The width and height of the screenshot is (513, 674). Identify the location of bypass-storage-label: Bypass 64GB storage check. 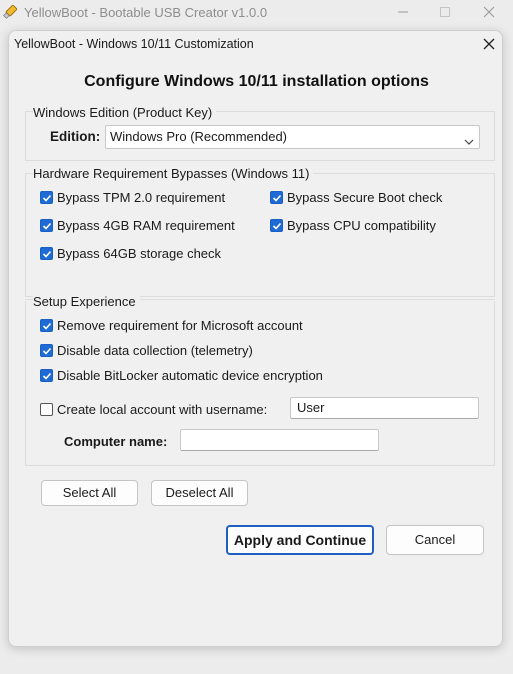
(139, 253).